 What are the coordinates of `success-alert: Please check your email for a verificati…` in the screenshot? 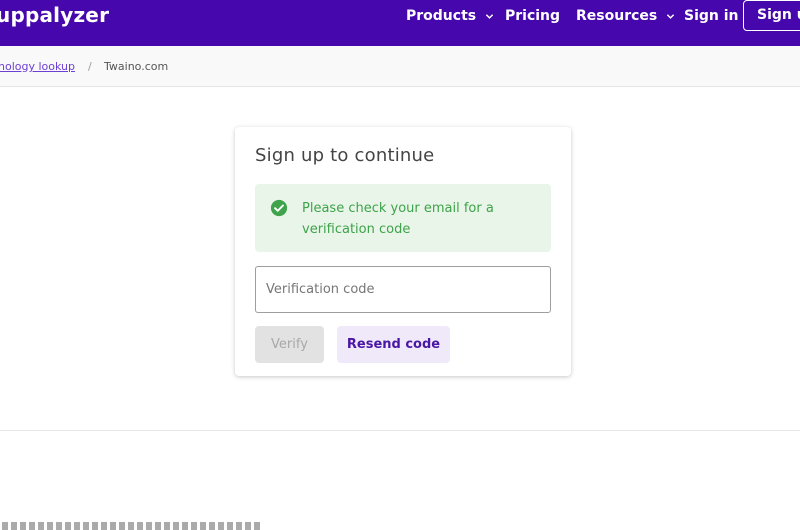 It's located at (403, 218).